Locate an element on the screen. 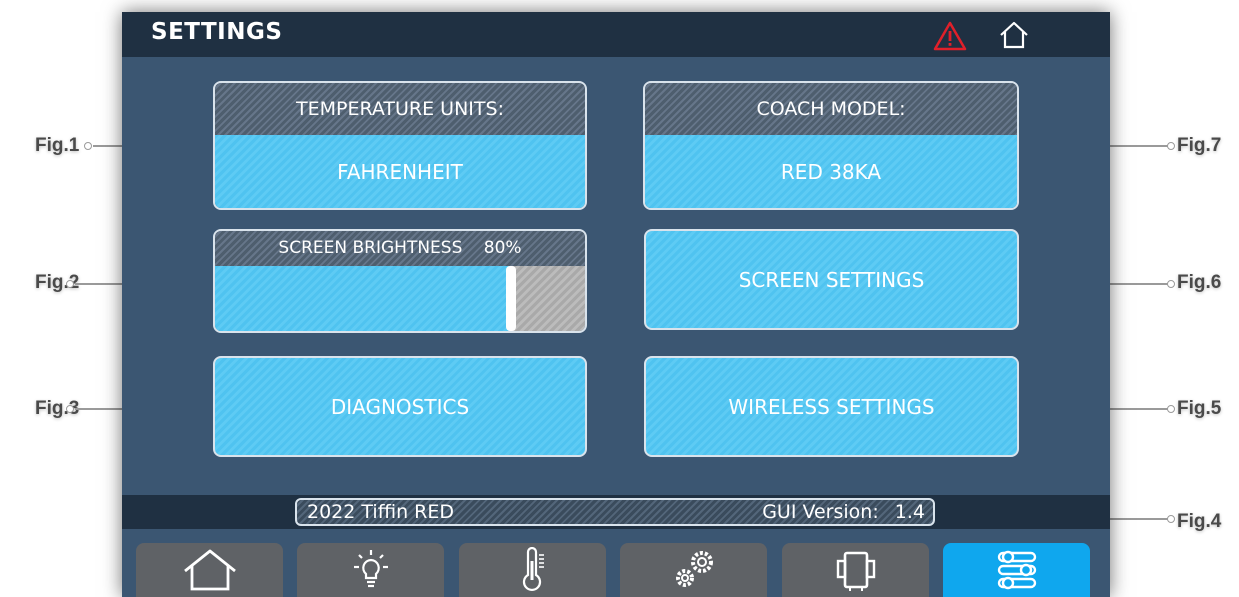  temperature-units-value: FAHRENHEIT is located at coordinates (400, 172).